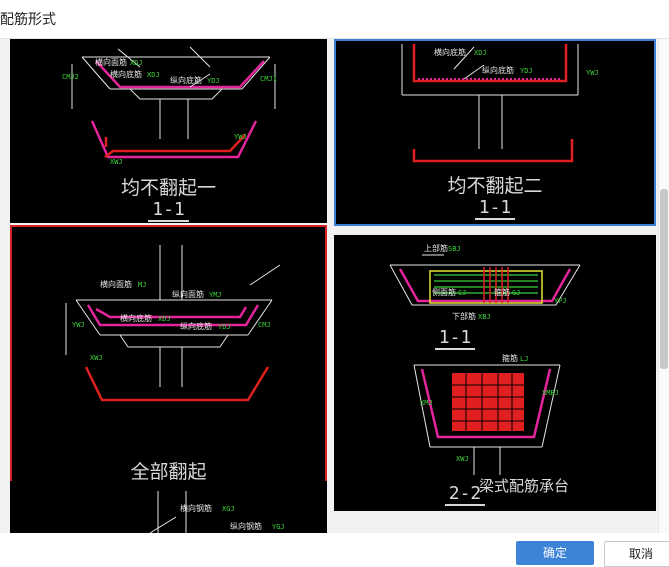 The height and width of the screenshot is (567, 669). Describe the element at coordinates (560, 301) in the screenshot. I see `svg-text: YPJ` at that location.